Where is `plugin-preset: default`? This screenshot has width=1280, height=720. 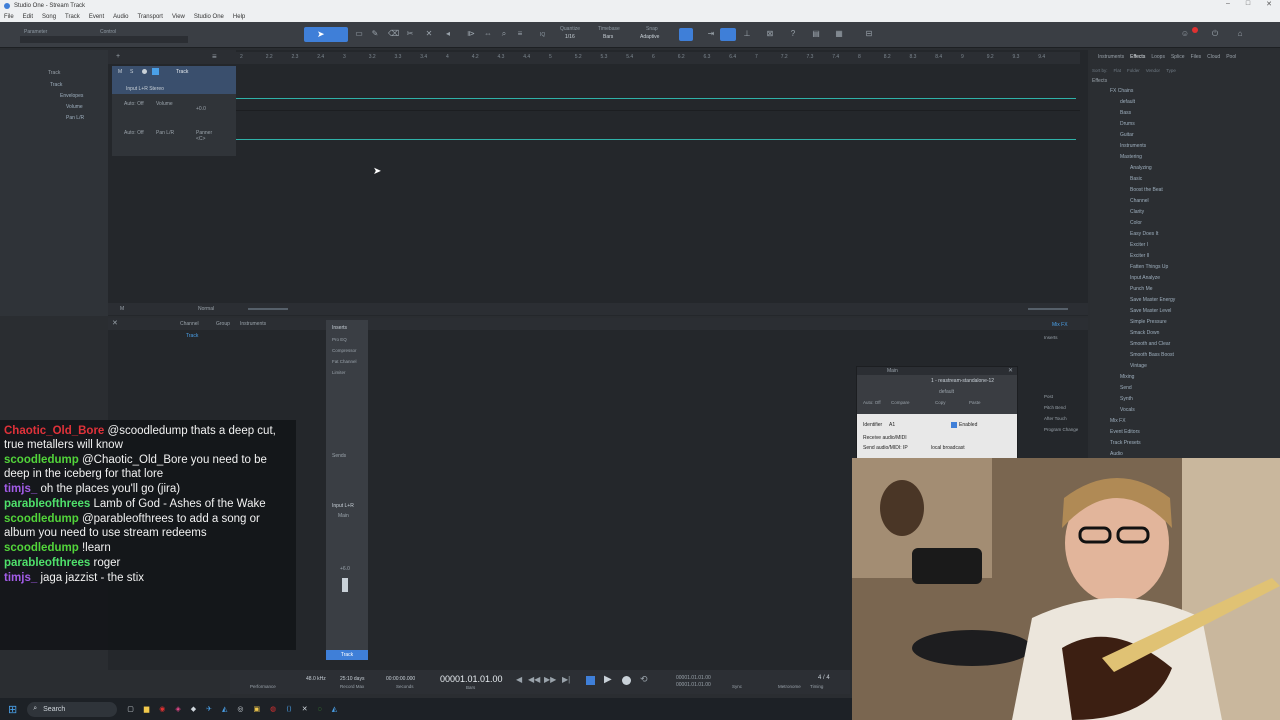 plugin-preset: default is located at coordinates (946, 392).